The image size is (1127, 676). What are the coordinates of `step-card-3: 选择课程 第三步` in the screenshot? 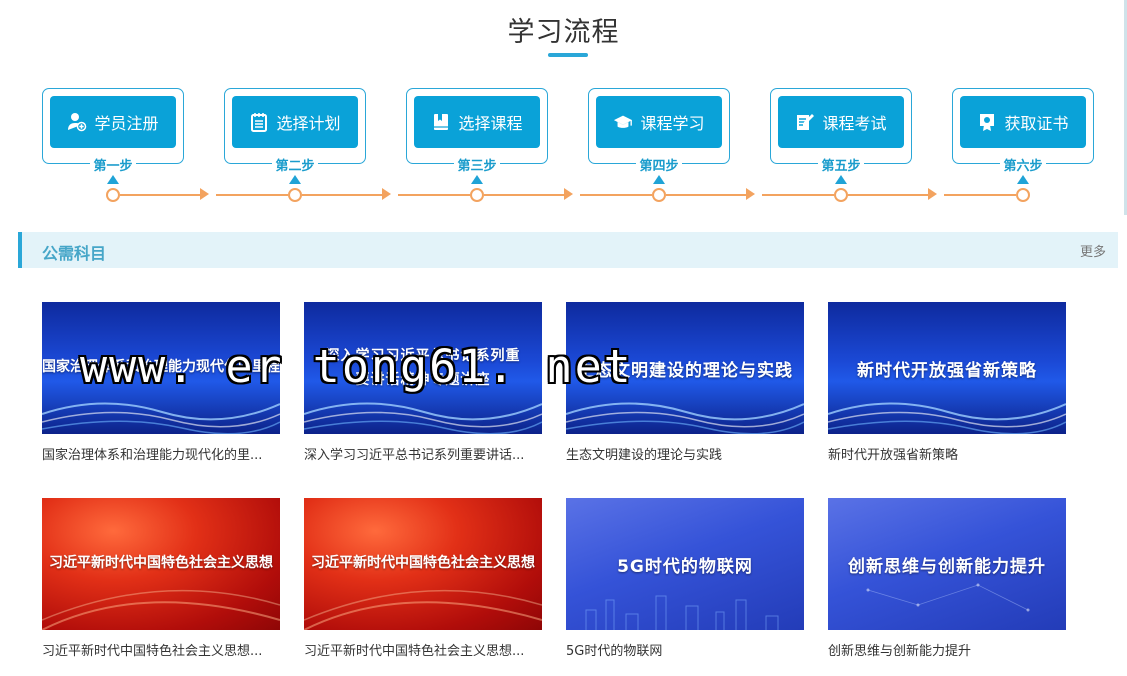 It's located at (477, 131).